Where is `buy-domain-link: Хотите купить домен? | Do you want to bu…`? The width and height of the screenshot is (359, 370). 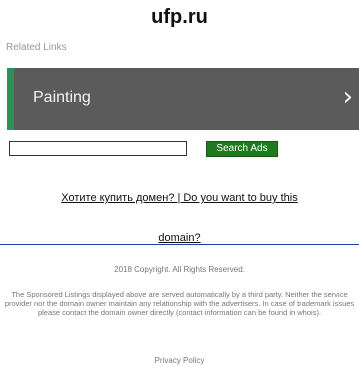
buy-domain-link: Хотите купить домен? | Do you want to bu… is located at coordinates (179, 198).